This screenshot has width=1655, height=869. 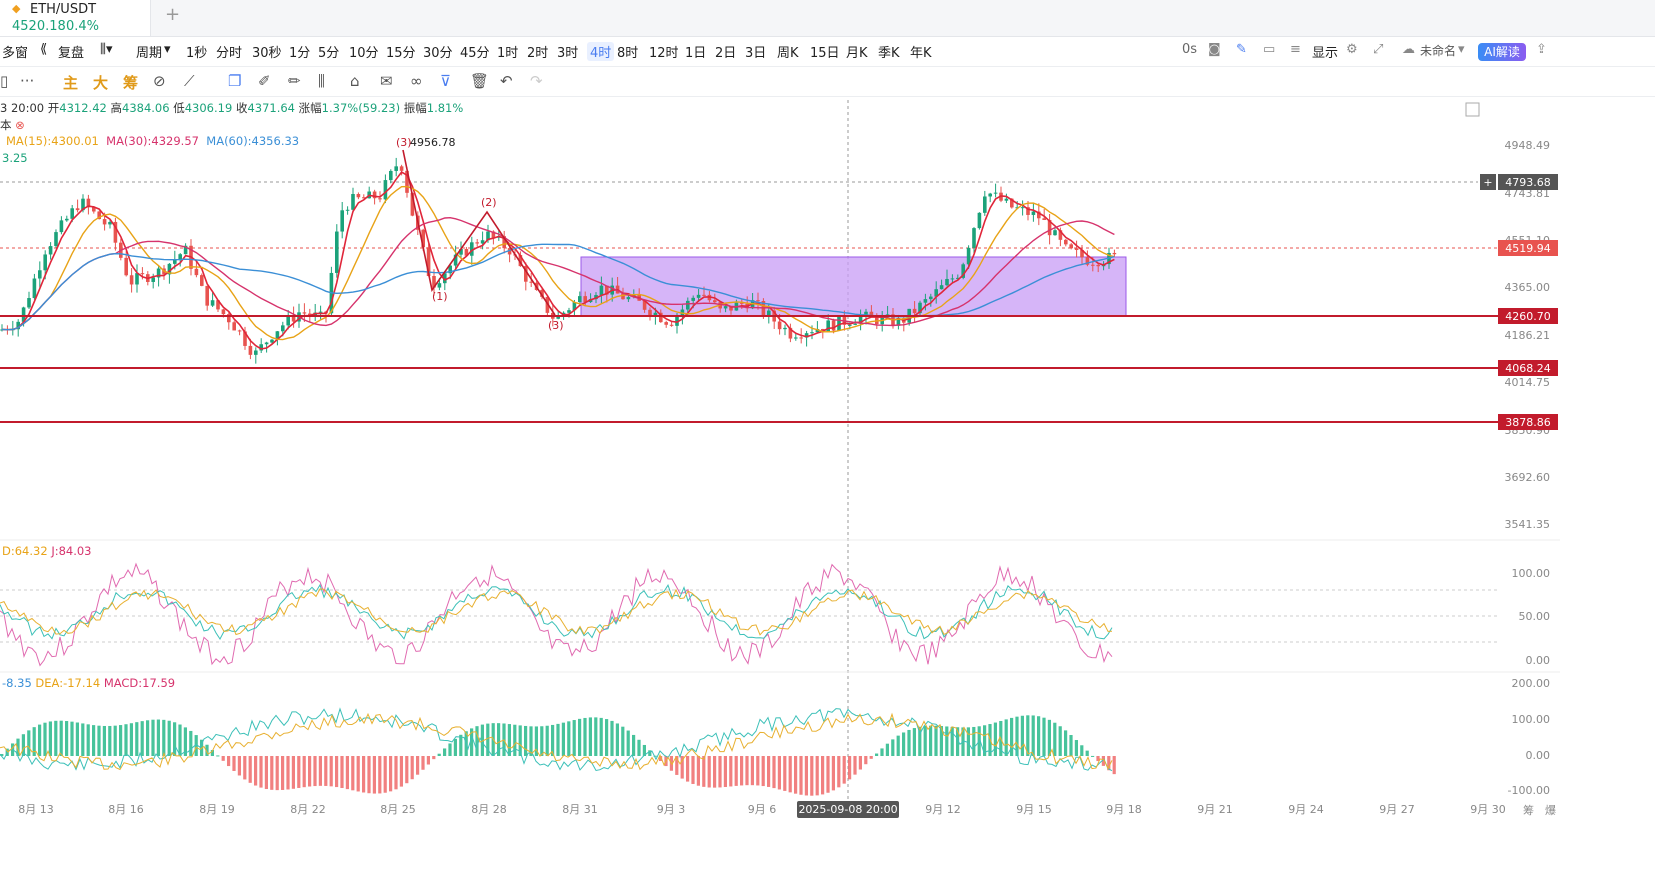 What do you see at coordinates (70, 82) in the screenshot?
I see `main-chart-button: 主` at bounding box center [70, 82].